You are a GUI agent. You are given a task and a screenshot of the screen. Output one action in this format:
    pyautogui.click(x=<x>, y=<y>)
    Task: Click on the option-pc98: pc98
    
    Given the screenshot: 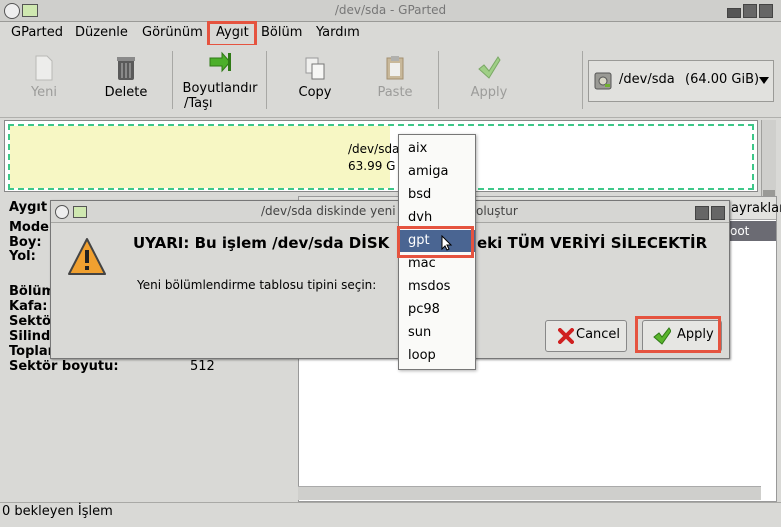 What is the action you would take?
    pyautogui.click(x=437, y=310)
    